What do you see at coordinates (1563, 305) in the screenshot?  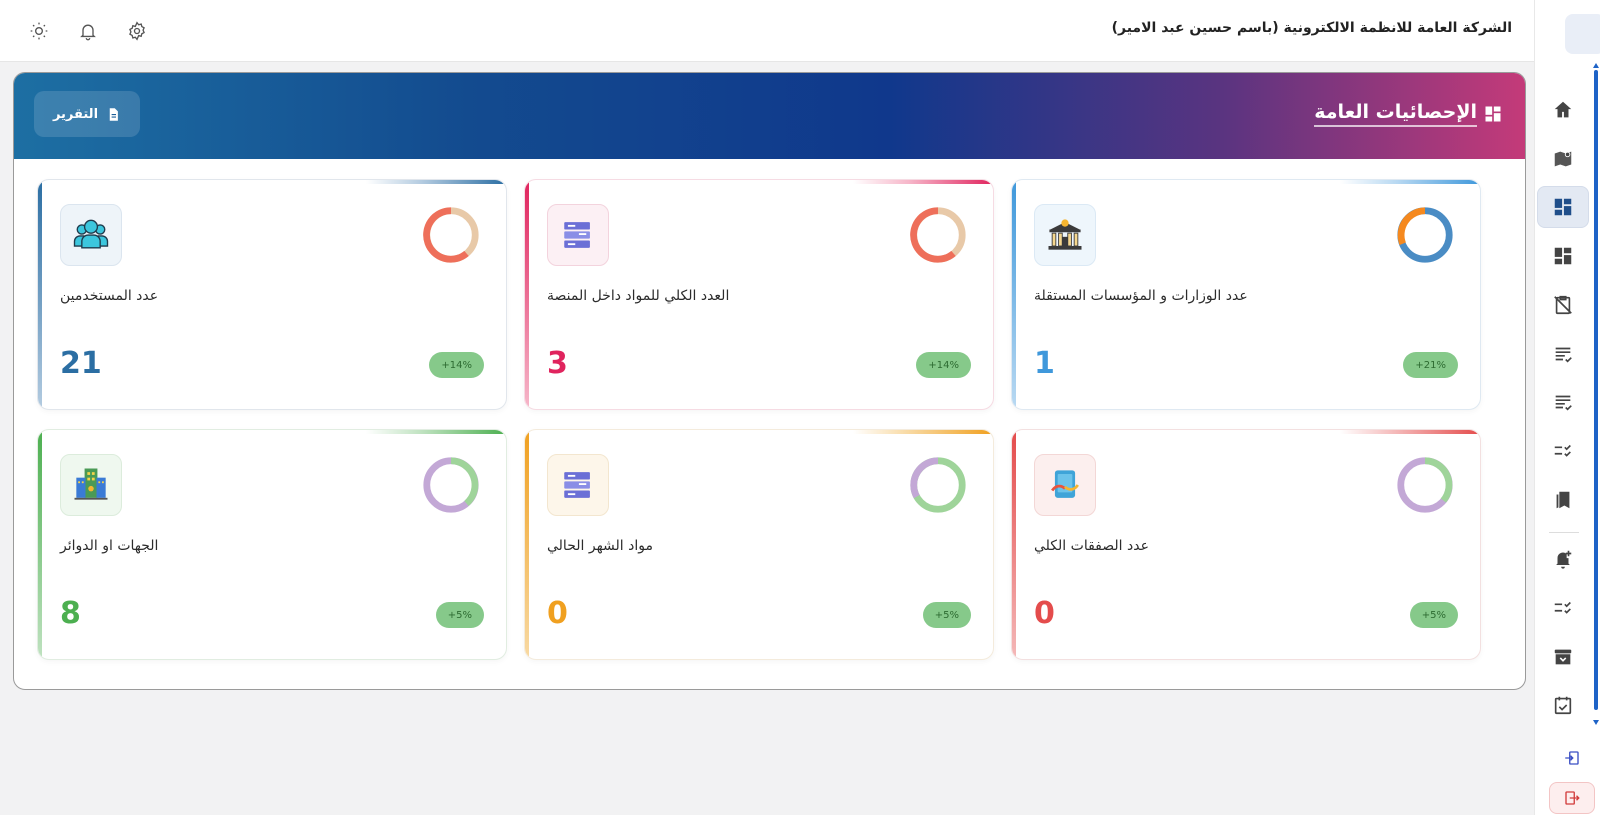 I see `assignment-off-icon` at bounding box center [1563, 305].